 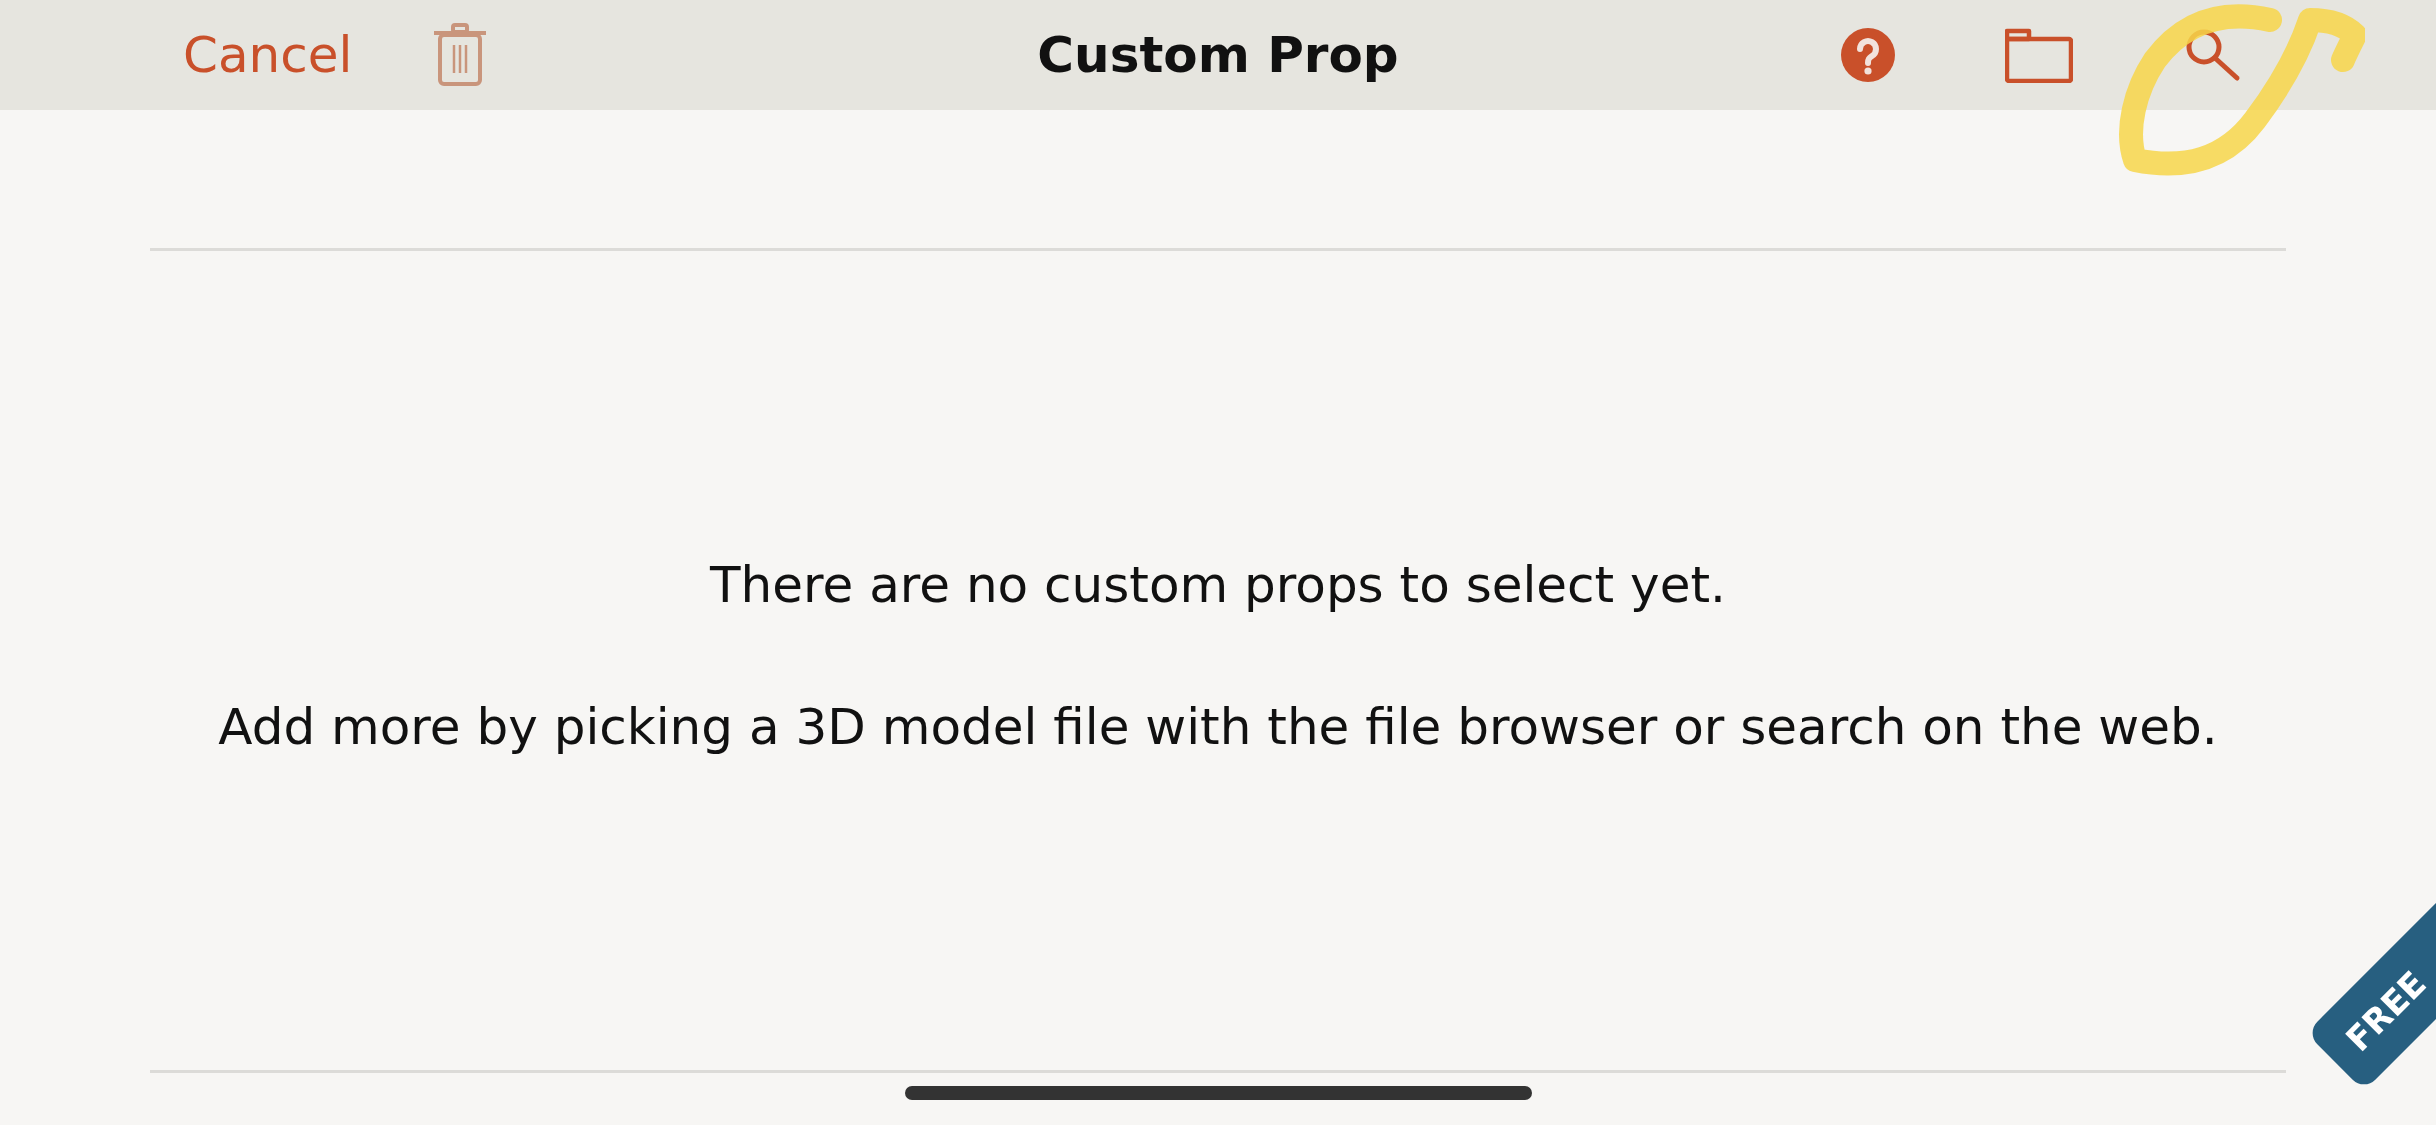 I want to click on hint-text: Add more by picking a 3D model file with the file browser or search on the web., so click(x=1218, y=727).